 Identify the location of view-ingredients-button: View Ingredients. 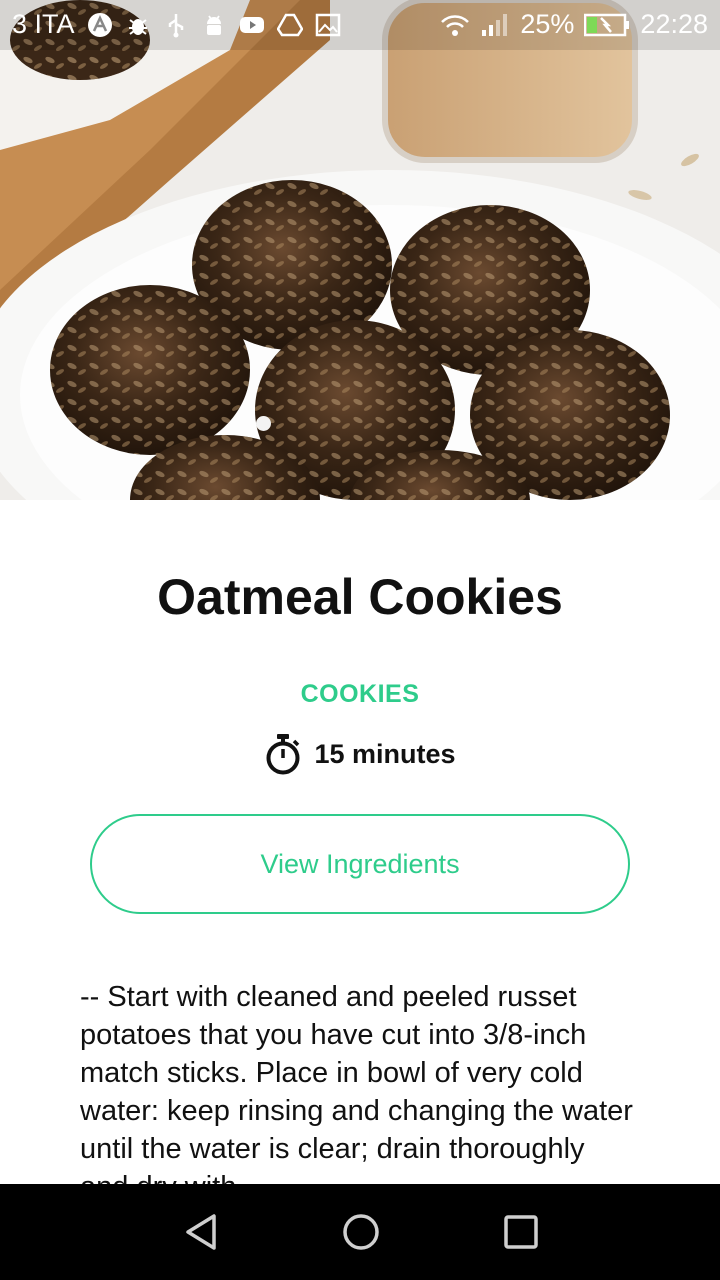
(360, 864).